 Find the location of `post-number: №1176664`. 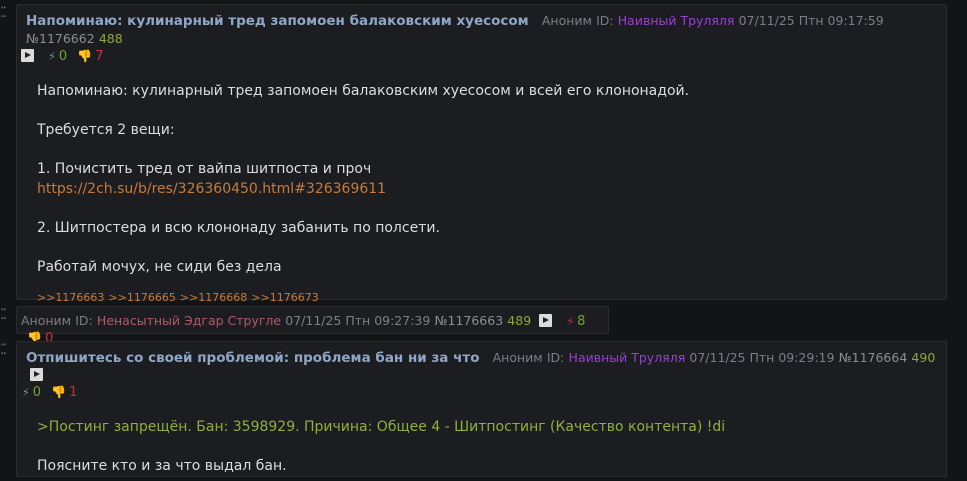

post-number: №1176664 is located at coordinates (873, 357).